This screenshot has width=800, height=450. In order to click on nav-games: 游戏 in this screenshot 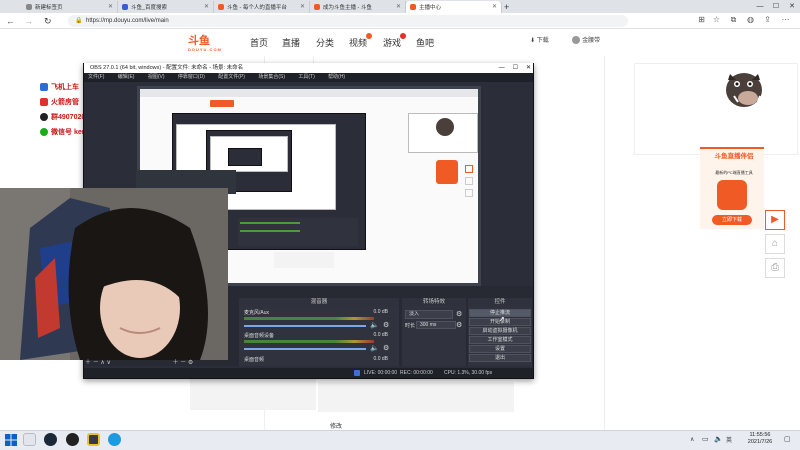, I will do `click(392, 42)`.